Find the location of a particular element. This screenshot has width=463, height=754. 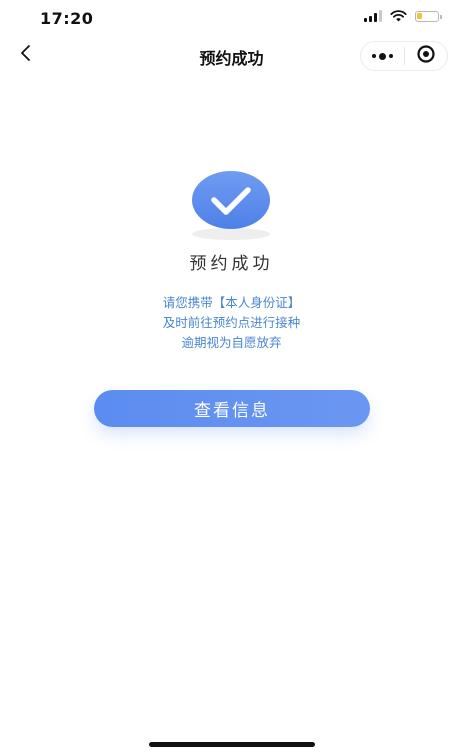

status-icons is located at coordinates (403, 16).